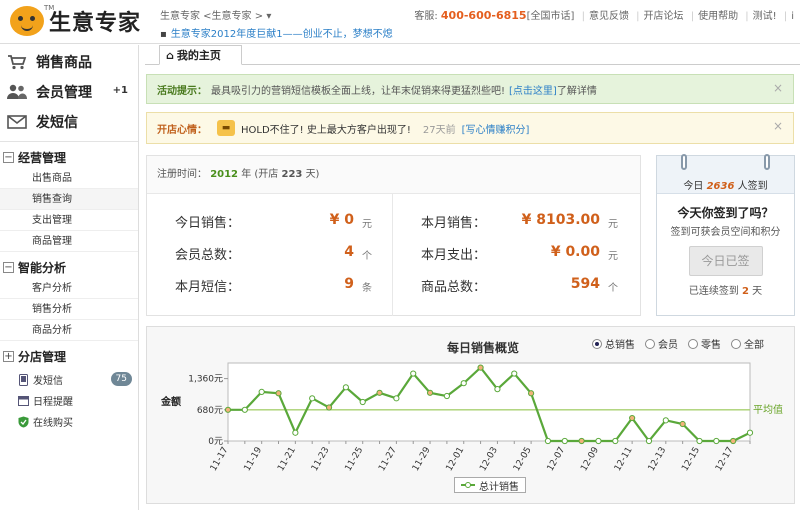 This screenshot has height=510, width=800. What do you see at coordinates (388, 460) in the screenshot?
I see `x-tick-label: 11-27` at bounding box center [388, 460].